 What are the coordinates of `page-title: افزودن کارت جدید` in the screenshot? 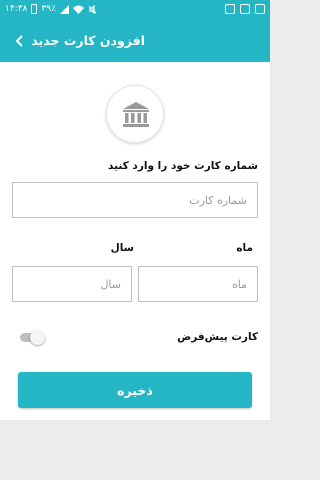 It's located at (88, 40).